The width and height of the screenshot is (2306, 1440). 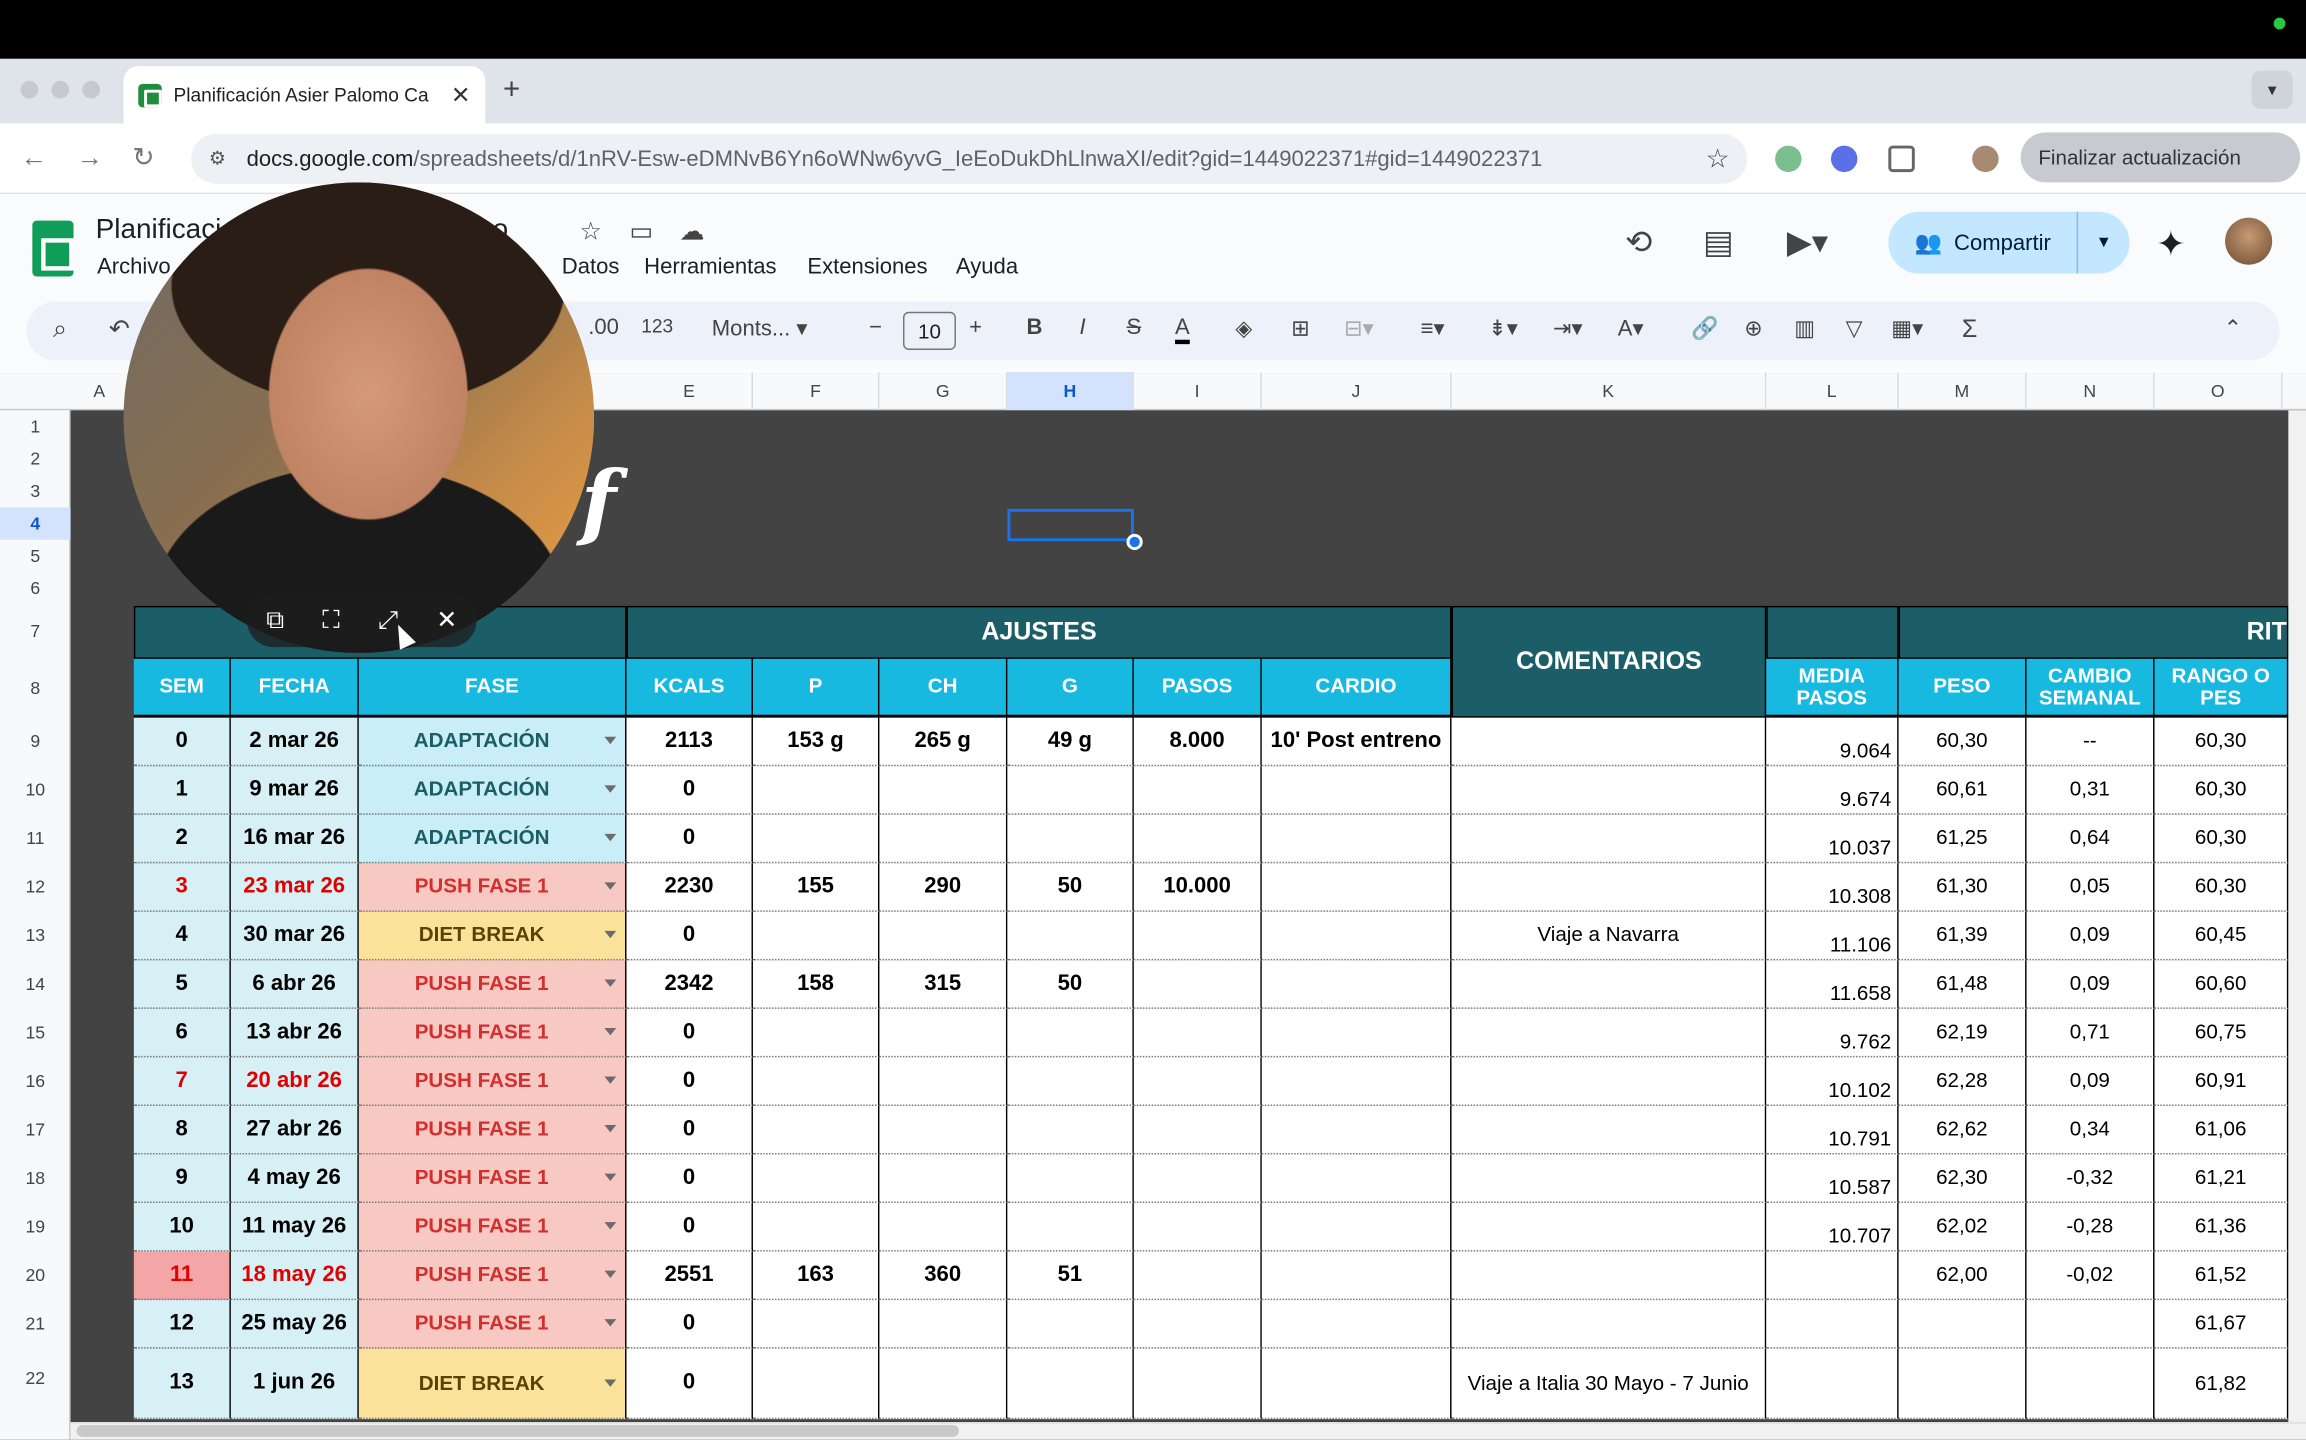 What do you see at coordinates (1962, 1227) in the screenshot?
I see `table-cell-peso: 62,02` at bounding box center [1962, 1227].